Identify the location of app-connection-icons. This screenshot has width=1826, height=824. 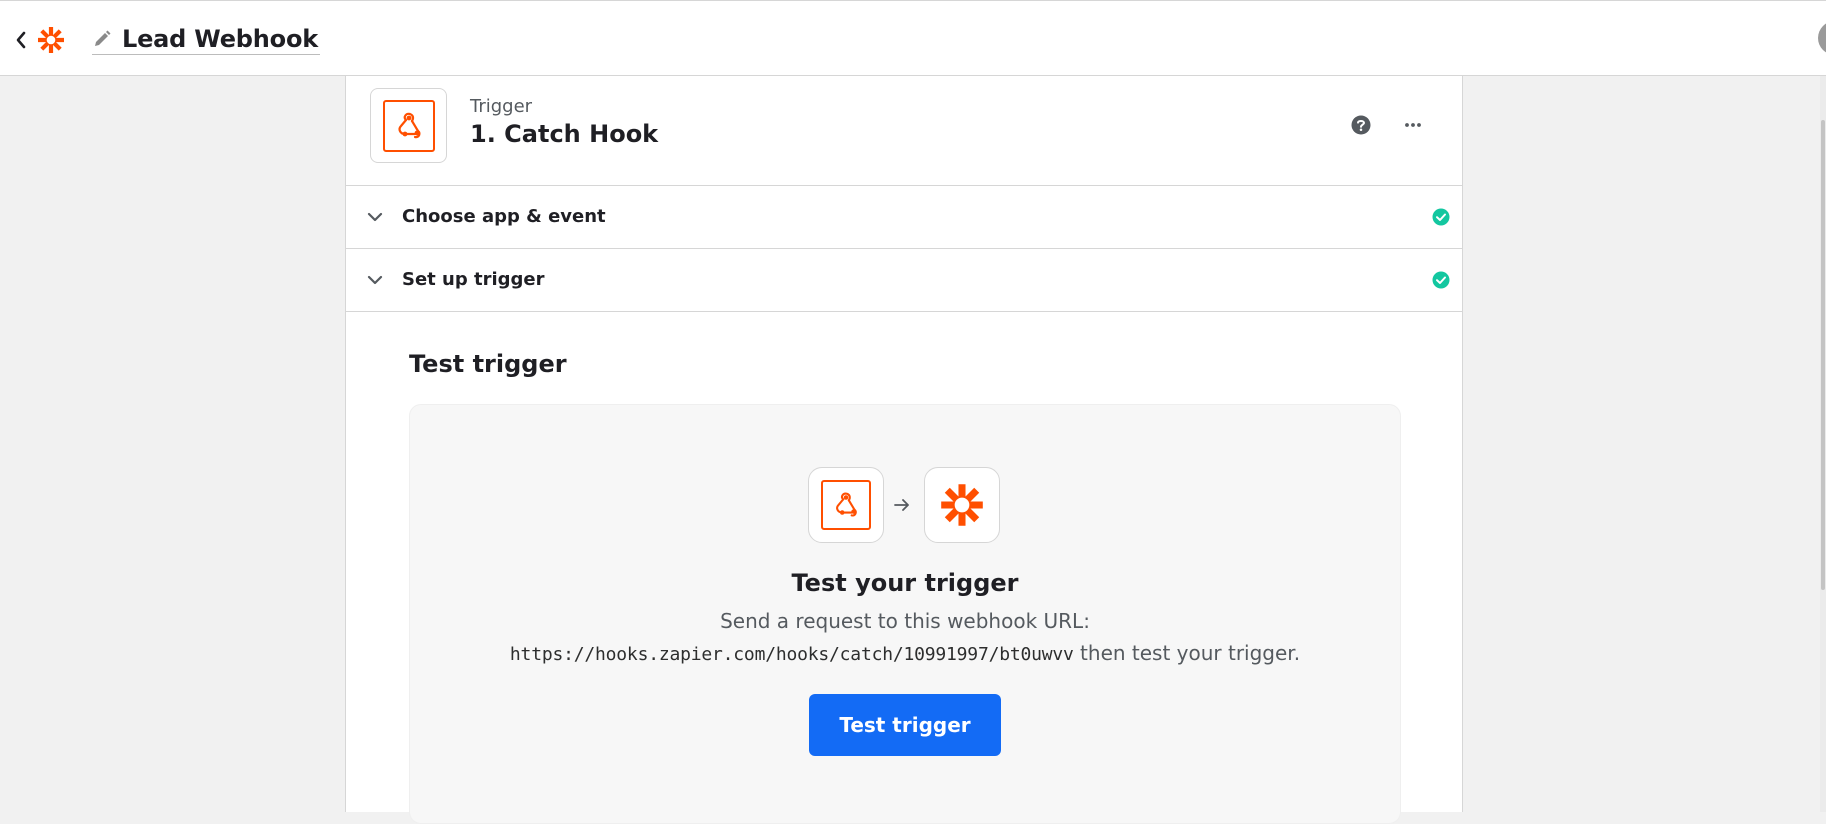
(908, 506).